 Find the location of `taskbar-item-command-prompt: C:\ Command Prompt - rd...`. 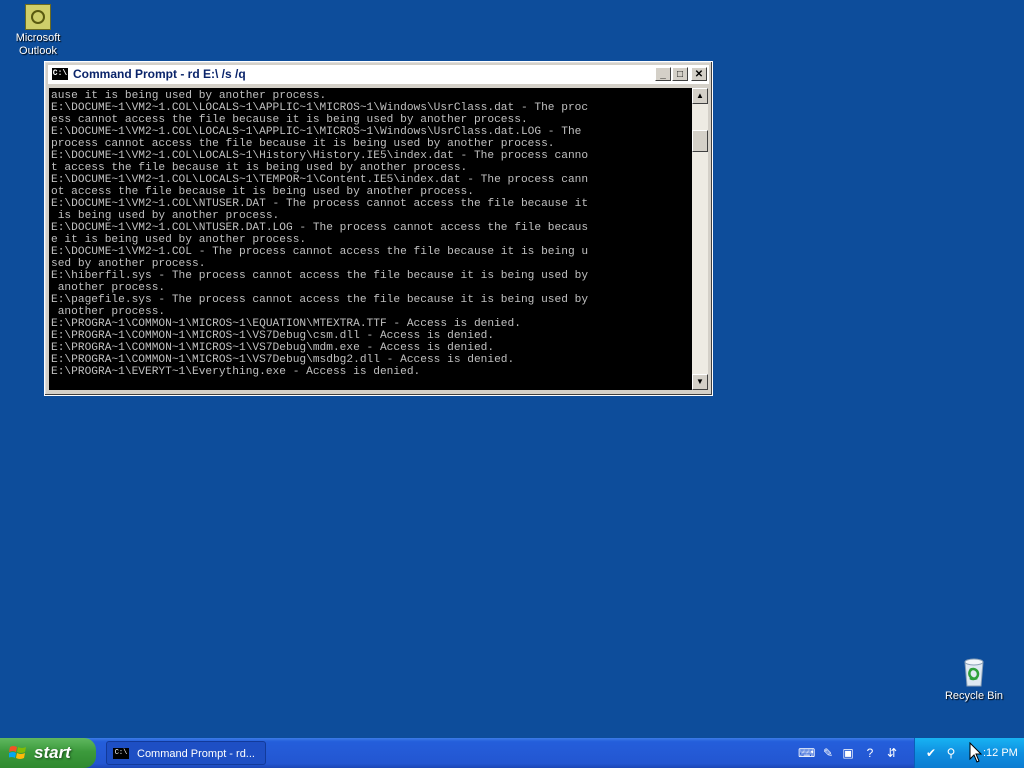

taskbar-item-command-prompt: C:\ Command Prompt - rd... is located at coordinates (186, 753).